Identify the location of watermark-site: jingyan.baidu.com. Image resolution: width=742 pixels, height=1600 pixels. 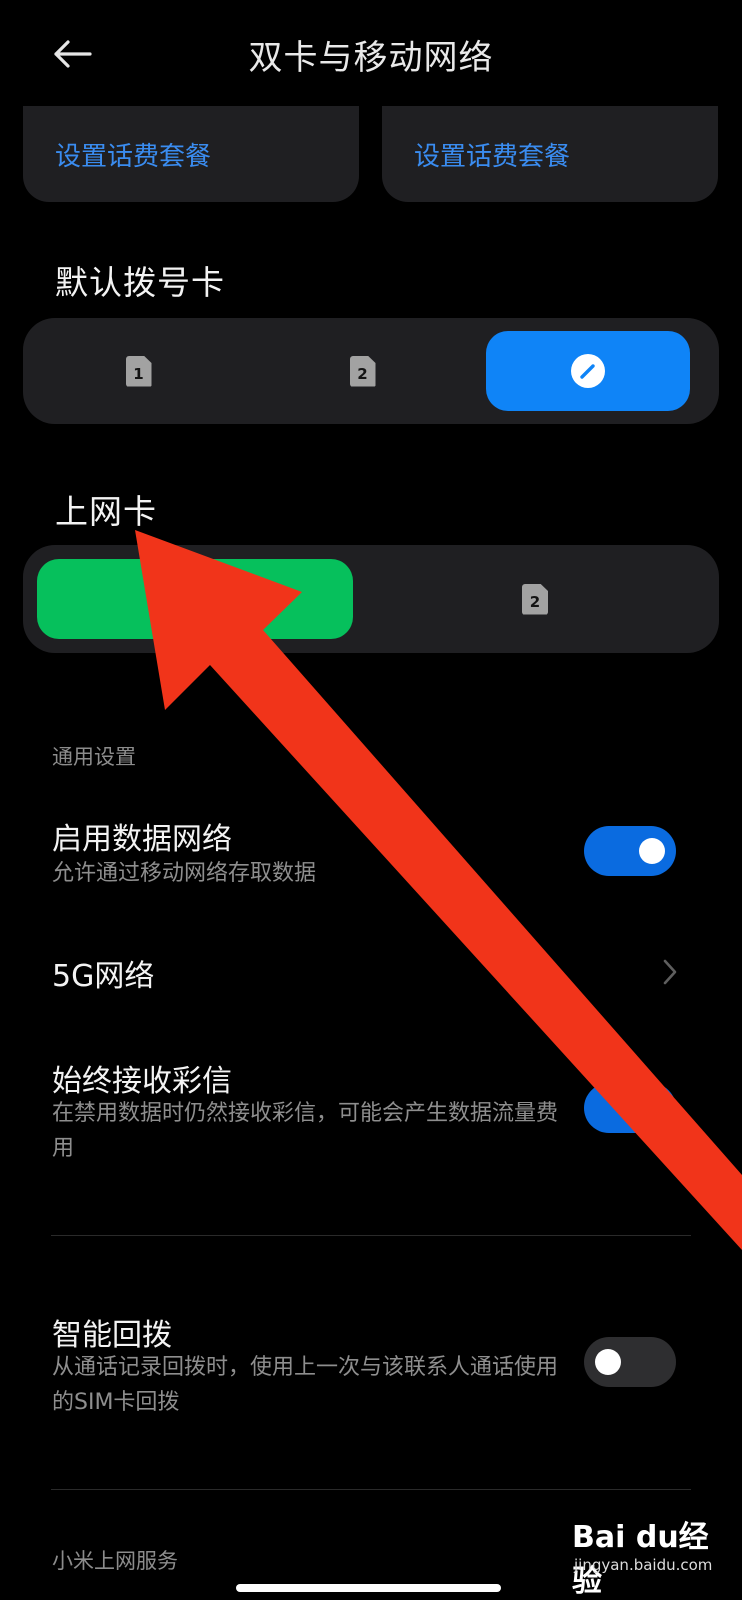
(643, 1565).